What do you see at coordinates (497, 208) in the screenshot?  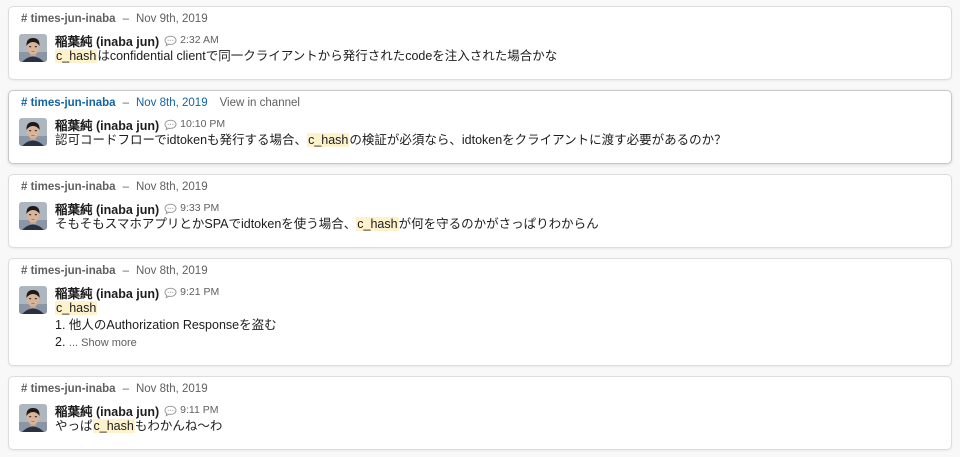 I see `message-header: 稲葉純 (inaba jun) 9:33 PM` at bounding box center [497, 208].